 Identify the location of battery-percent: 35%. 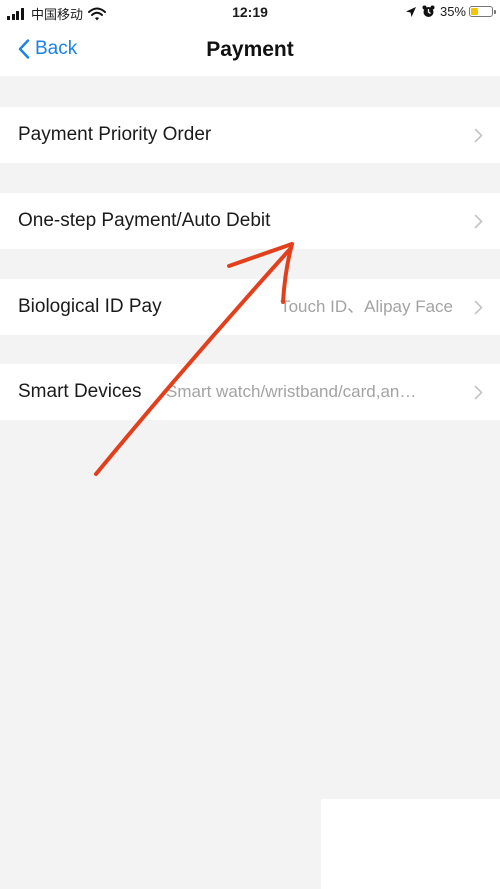
(452, 11).